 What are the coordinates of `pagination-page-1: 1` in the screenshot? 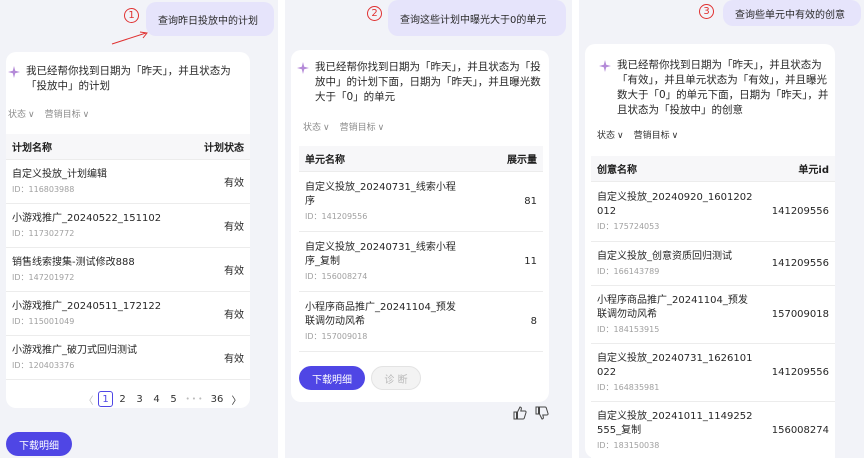 It's located at (105, 399).